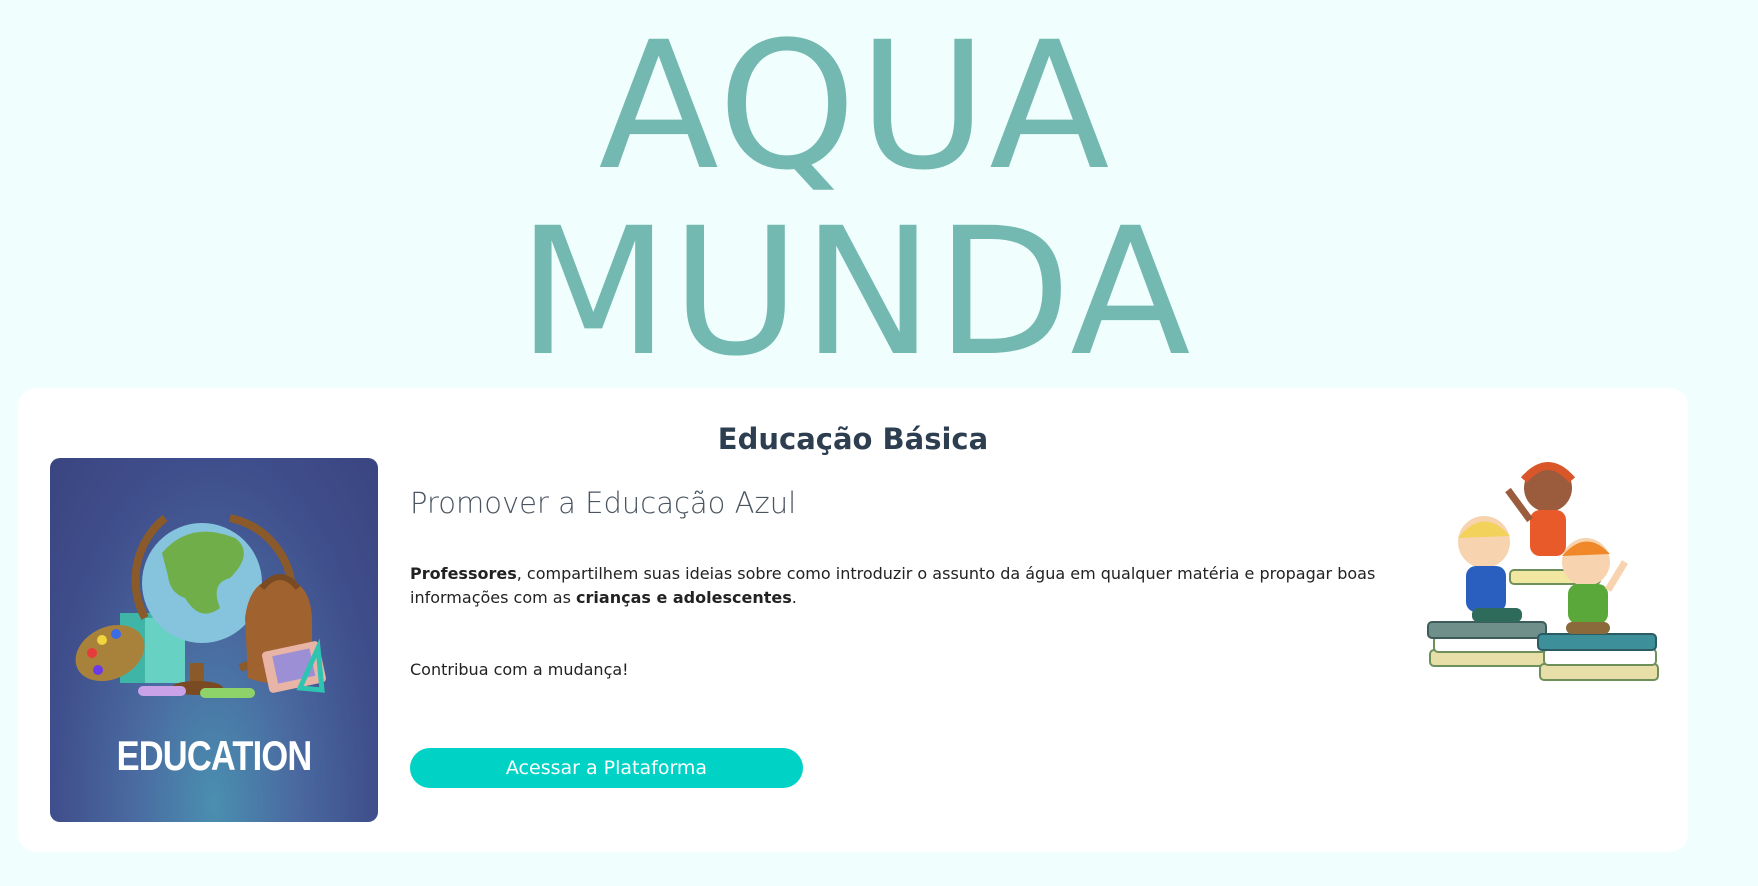 Image resolution: width=1758 pixels, height=886 pixels. Describe the element at coordinates (214, 640) in the screenshot. I see `education-image: EDUCATION` at that location.